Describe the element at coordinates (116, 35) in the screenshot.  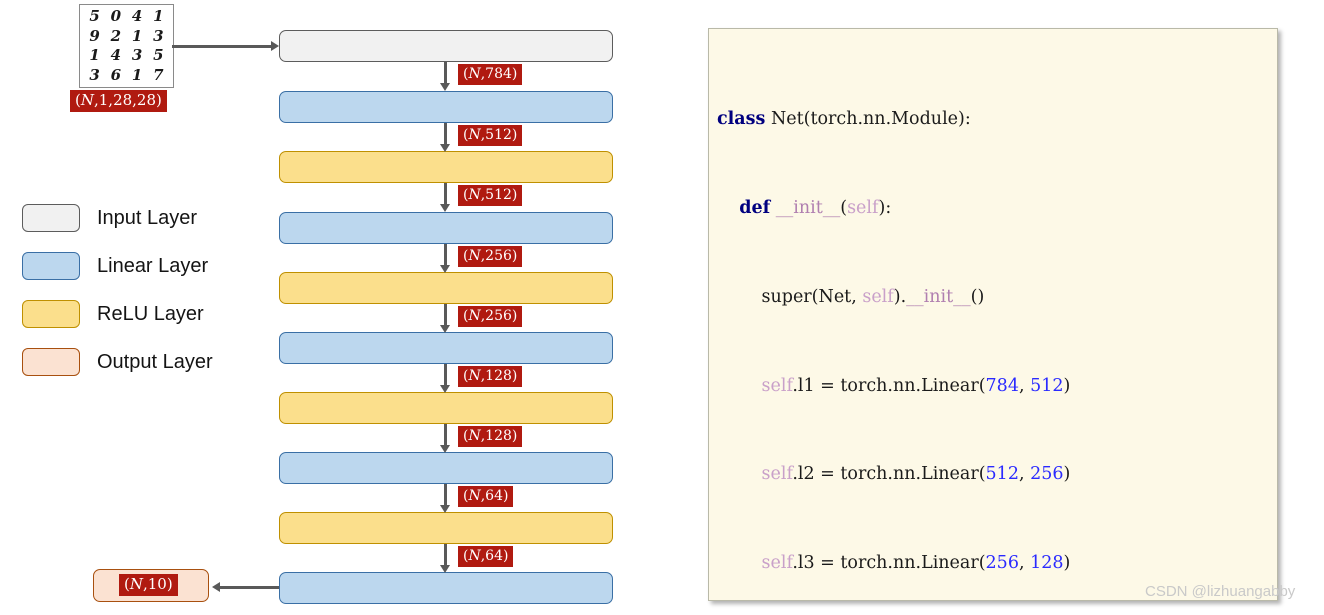
I see `mnist-digit: 2` at that location.